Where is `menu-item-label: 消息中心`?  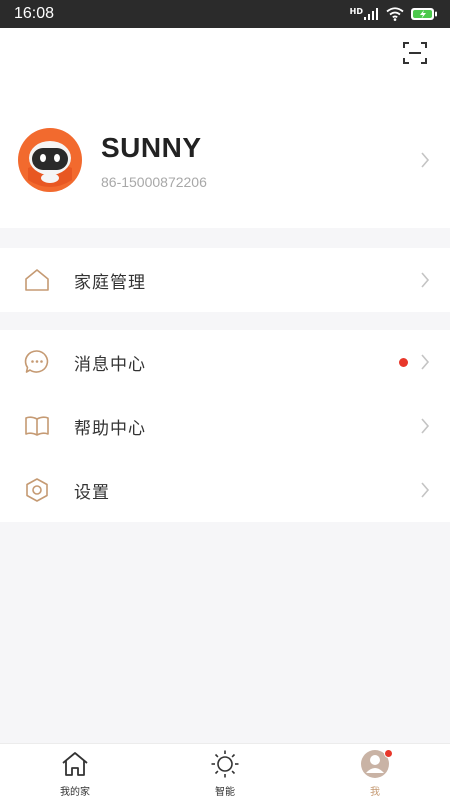
menu-item-label: 消息中心 is located at coordinates (110, 364).